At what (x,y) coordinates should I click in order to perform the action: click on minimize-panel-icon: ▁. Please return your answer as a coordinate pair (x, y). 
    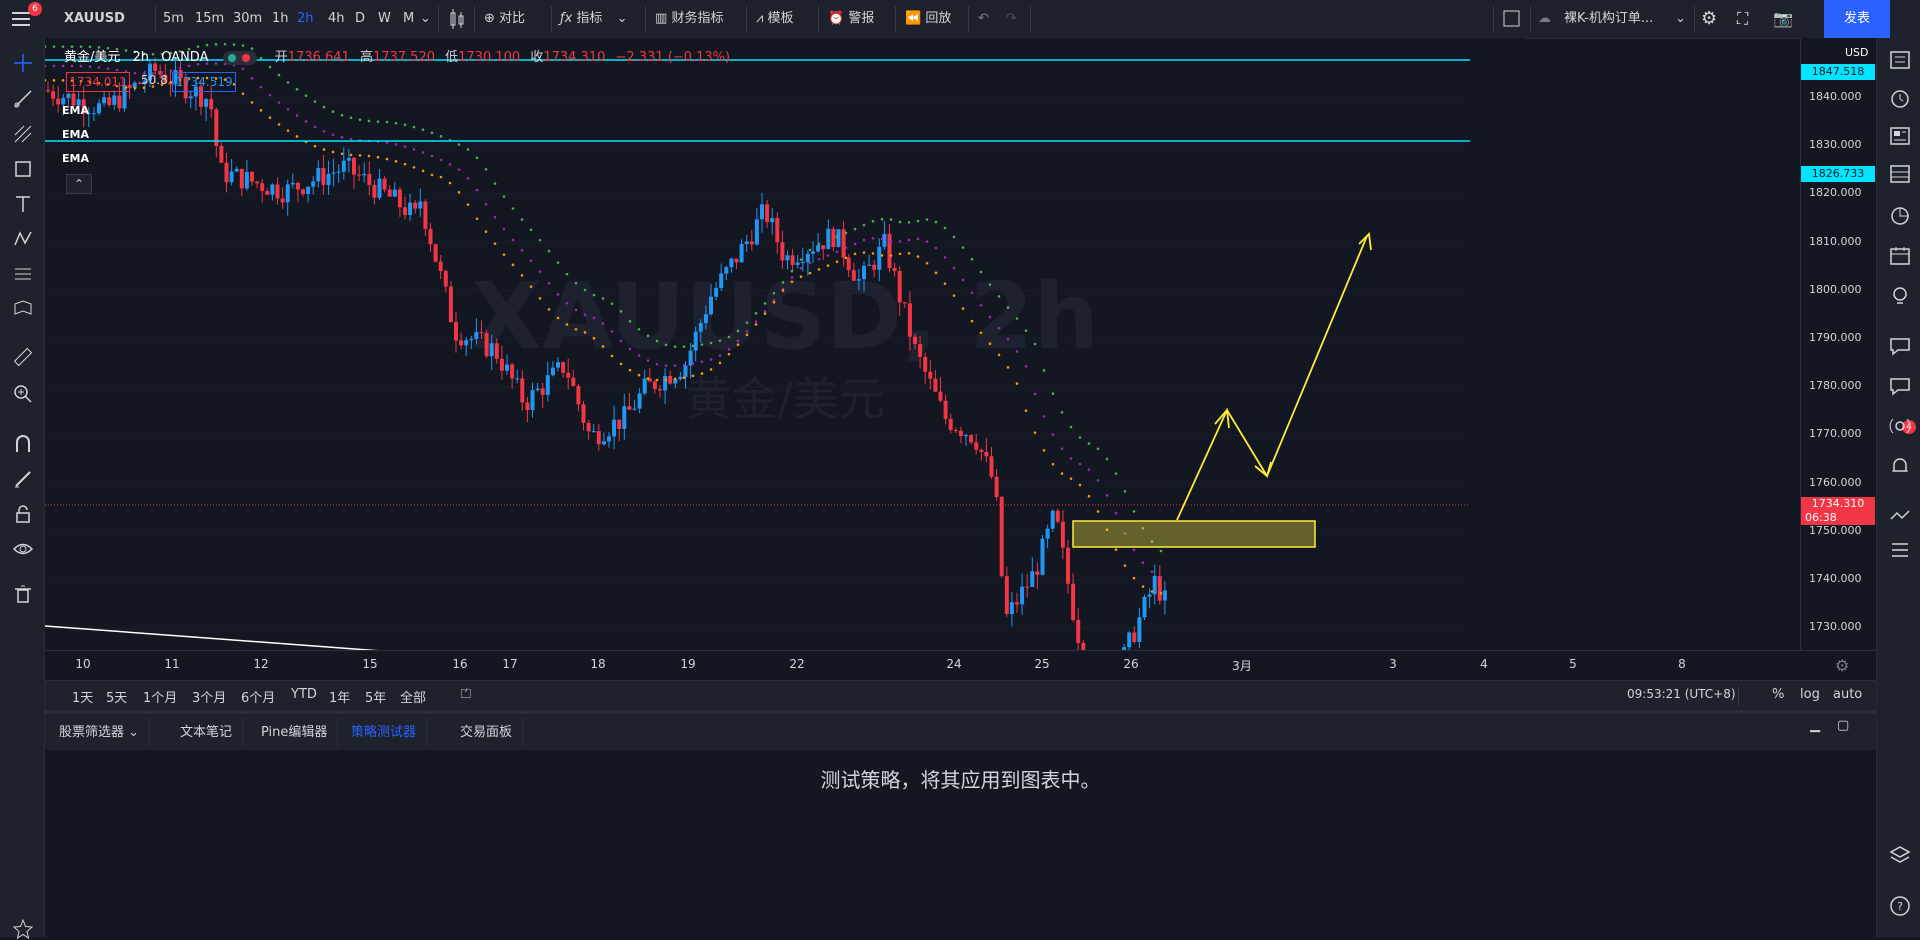
    Looking at the image, I should click on (1815, 725).